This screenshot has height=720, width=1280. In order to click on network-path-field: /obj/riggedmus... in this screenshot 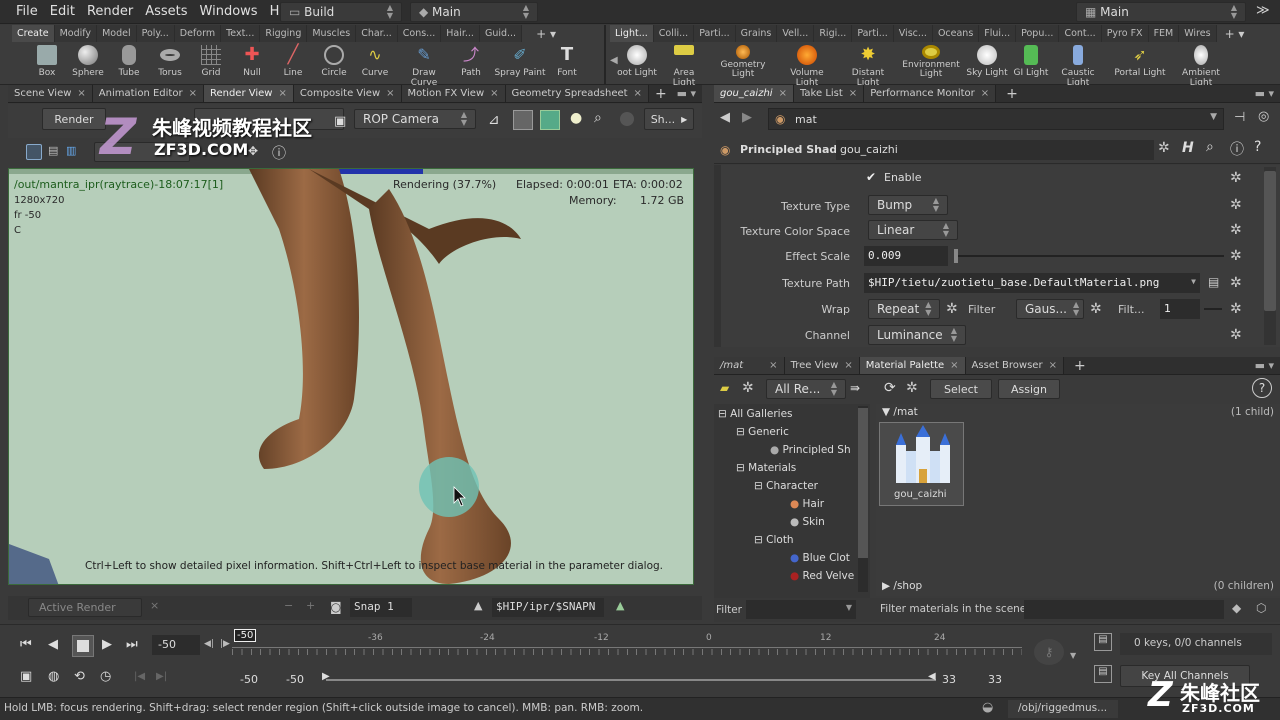, I will do `click(1063, 709)`.